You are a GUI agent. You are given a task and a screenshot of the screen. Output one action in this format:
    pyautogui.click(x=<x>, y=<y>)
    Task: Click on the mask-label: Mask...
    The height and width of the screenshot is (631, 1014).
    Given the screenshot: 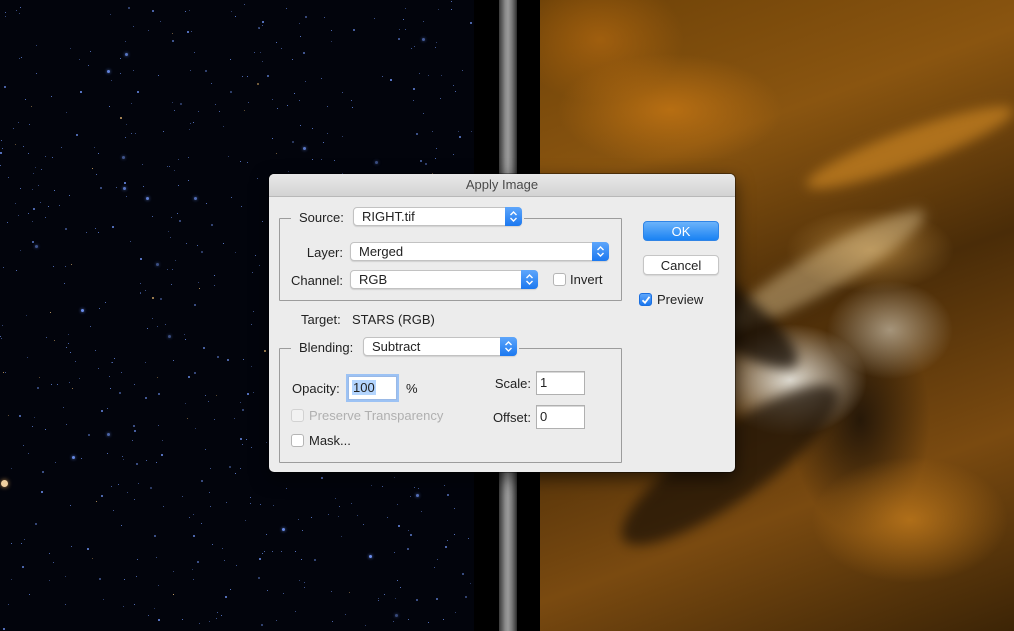 What is the action you would take?
    pyautogui.click(x=330, y=440)
    